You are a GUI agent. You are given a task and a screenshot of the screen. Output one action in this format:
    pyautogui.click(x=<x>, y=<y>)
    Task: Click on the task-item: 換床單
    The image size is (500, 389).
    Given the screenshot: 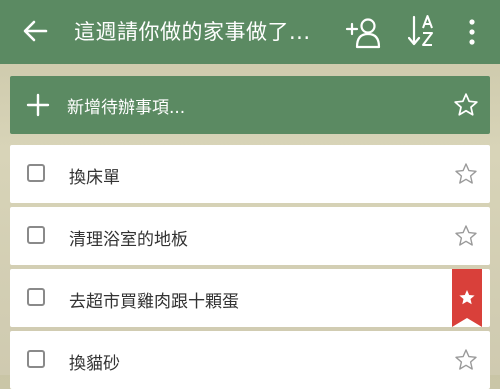 What is the action you would take?
    pyautogui.click(x=250, y=174)
    